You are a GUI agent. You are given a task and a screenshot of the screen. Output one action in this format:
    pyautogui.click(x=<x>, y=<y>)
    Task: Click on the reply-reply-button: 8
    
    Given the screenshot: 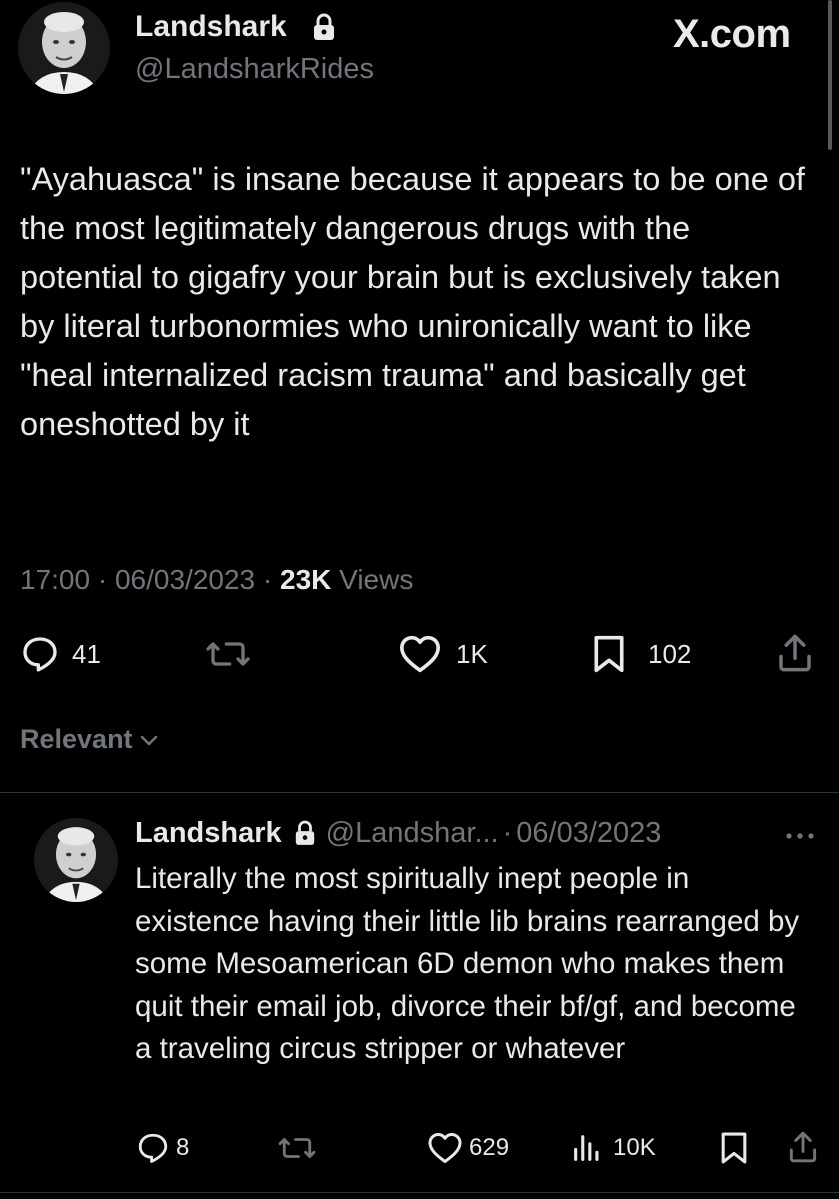 What is the action you would take?
    pyautogui.click(x=162, y=1148)
    